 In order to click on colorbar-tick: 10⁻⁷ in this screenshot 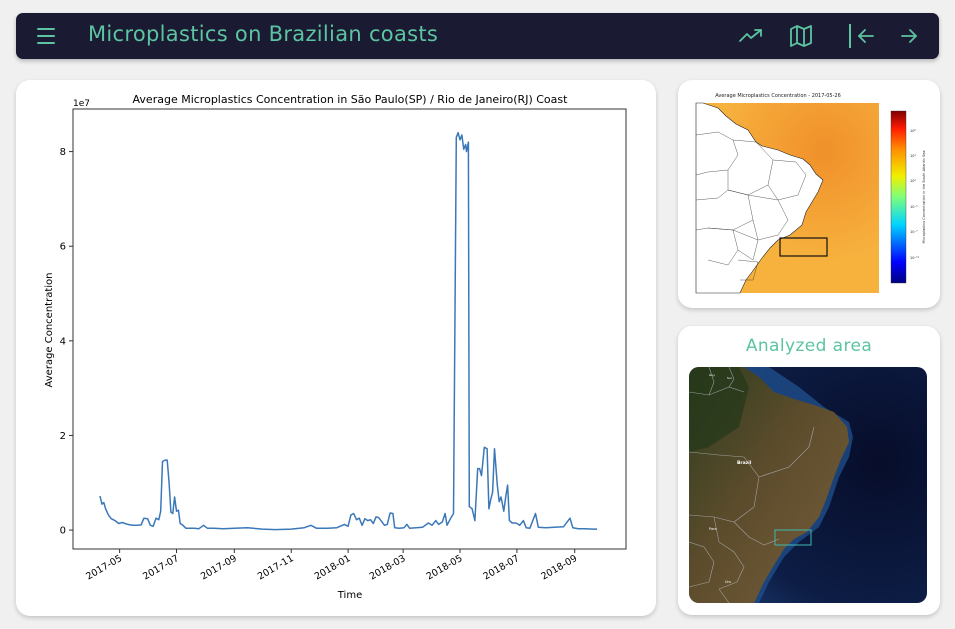, I will do `click(914, 232)`.